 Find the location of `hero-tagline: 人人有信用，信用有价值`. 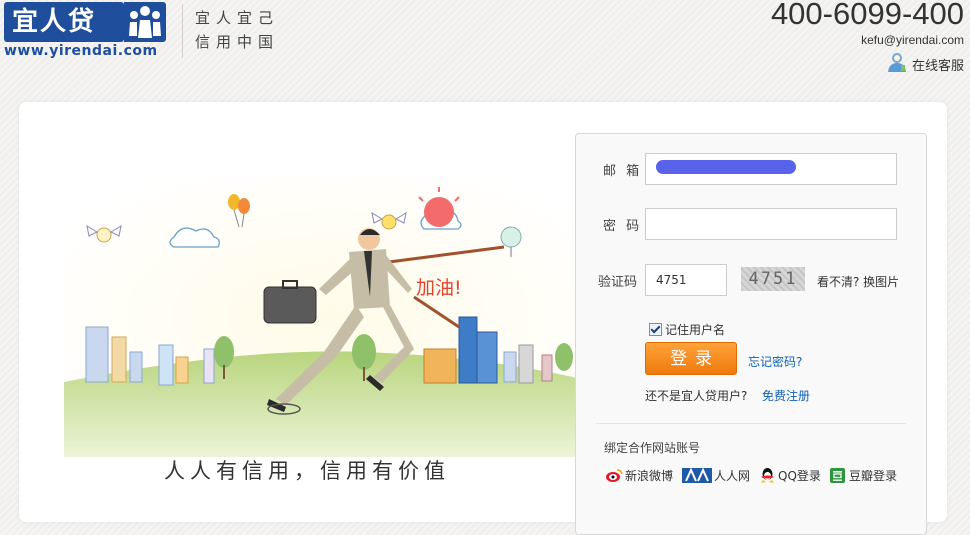

hero-tagline: 人人有信用，信用有价值 is located at coordinates (307, 471).